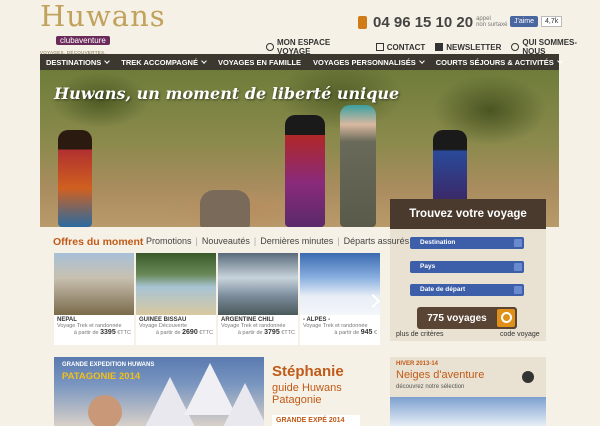  What do you see at coordinates (270, 47) in the screenshot?
I see `user-icon` at bounding box center [270, 47].